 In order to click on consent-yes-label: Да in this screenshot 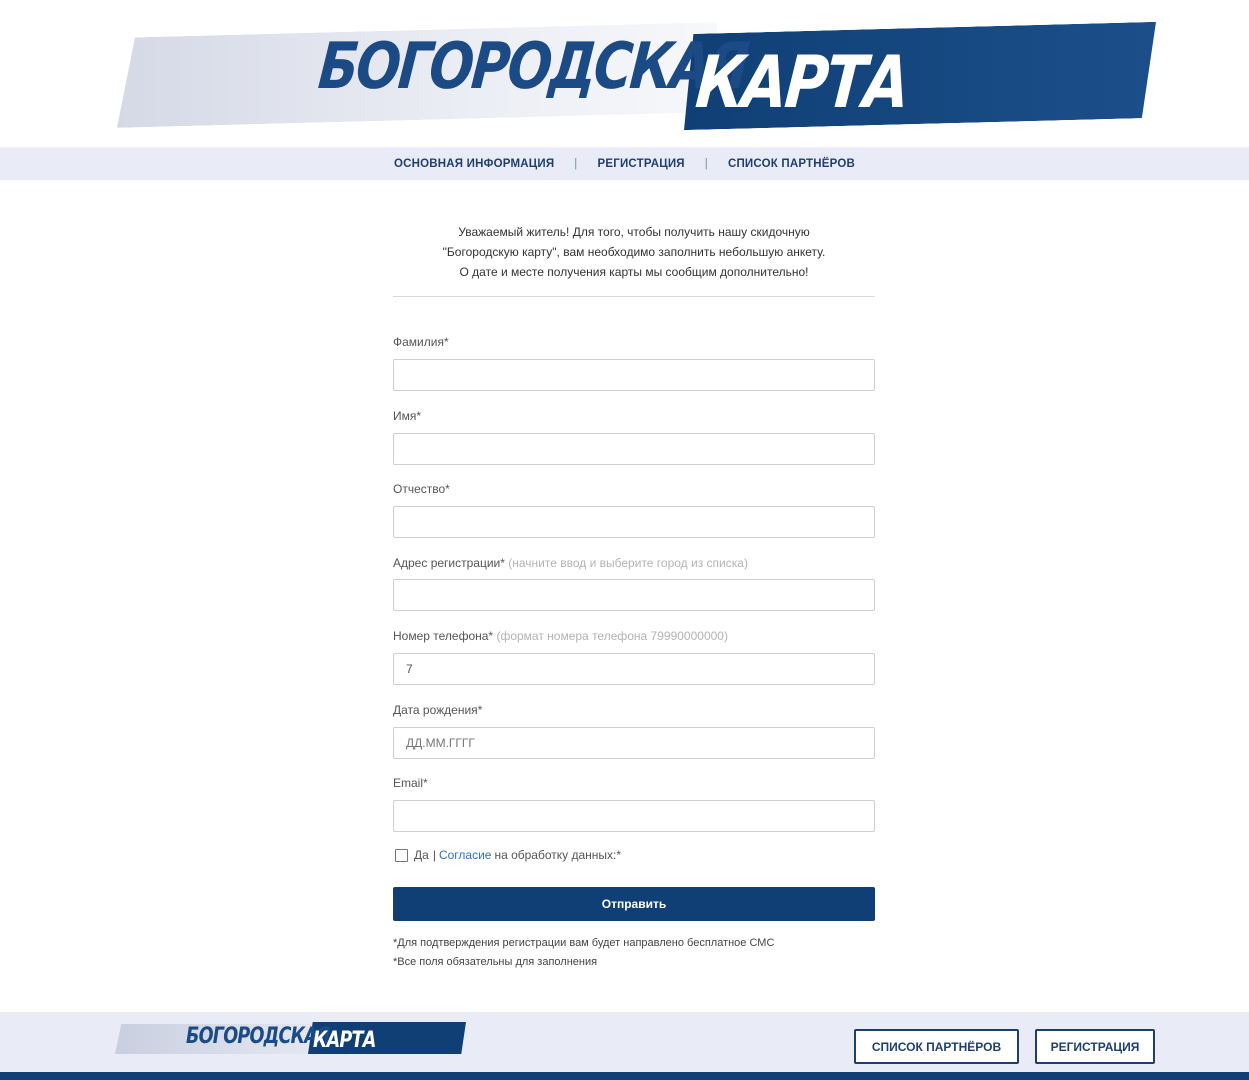, I will do `click(421, 855)`.